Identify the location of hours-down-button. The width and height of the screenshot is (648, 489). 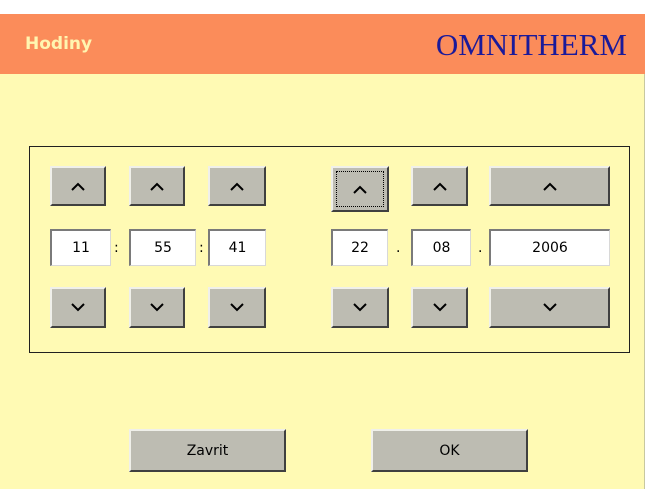
(78, 307).